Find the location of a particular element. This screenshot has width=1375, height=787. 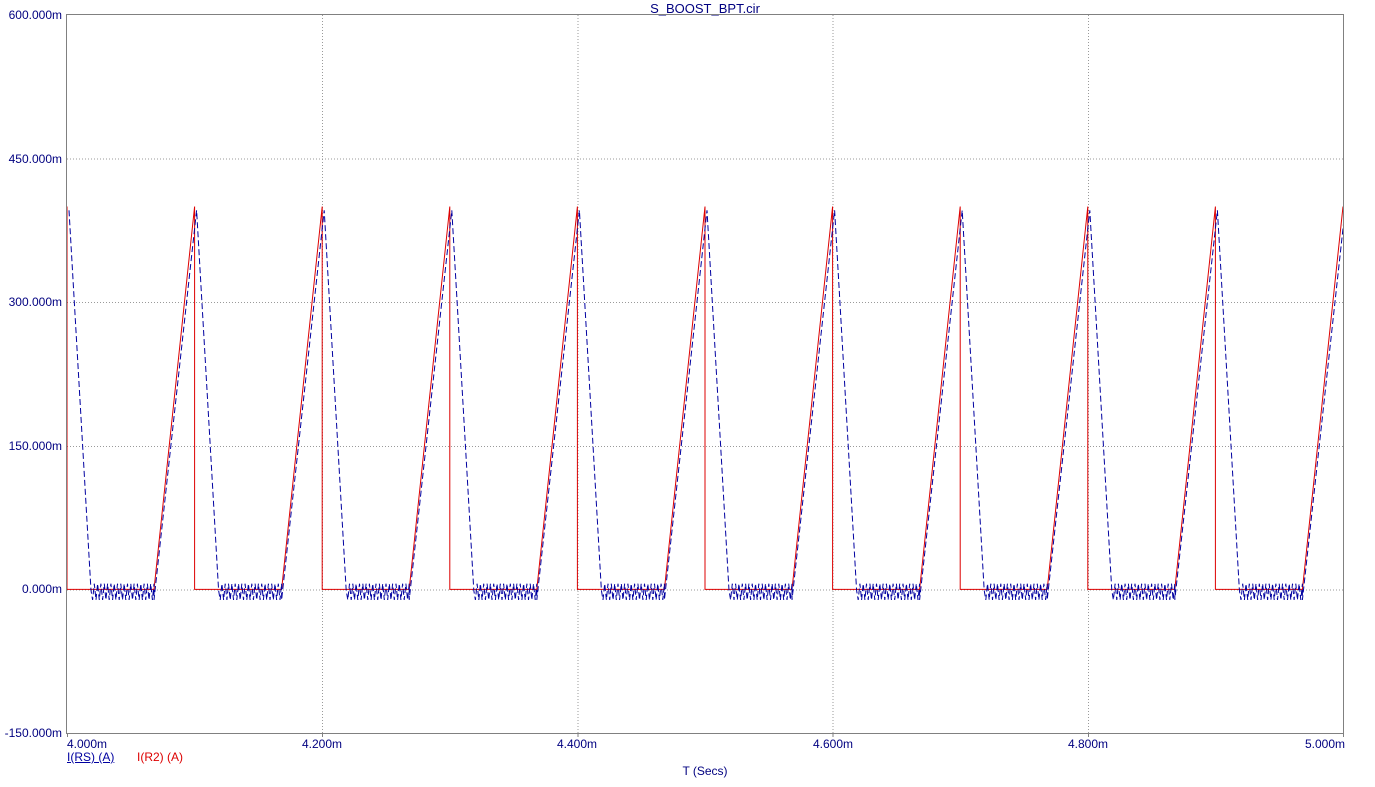

y-tick-label: 450.000m is located at coordinates (35, 159).